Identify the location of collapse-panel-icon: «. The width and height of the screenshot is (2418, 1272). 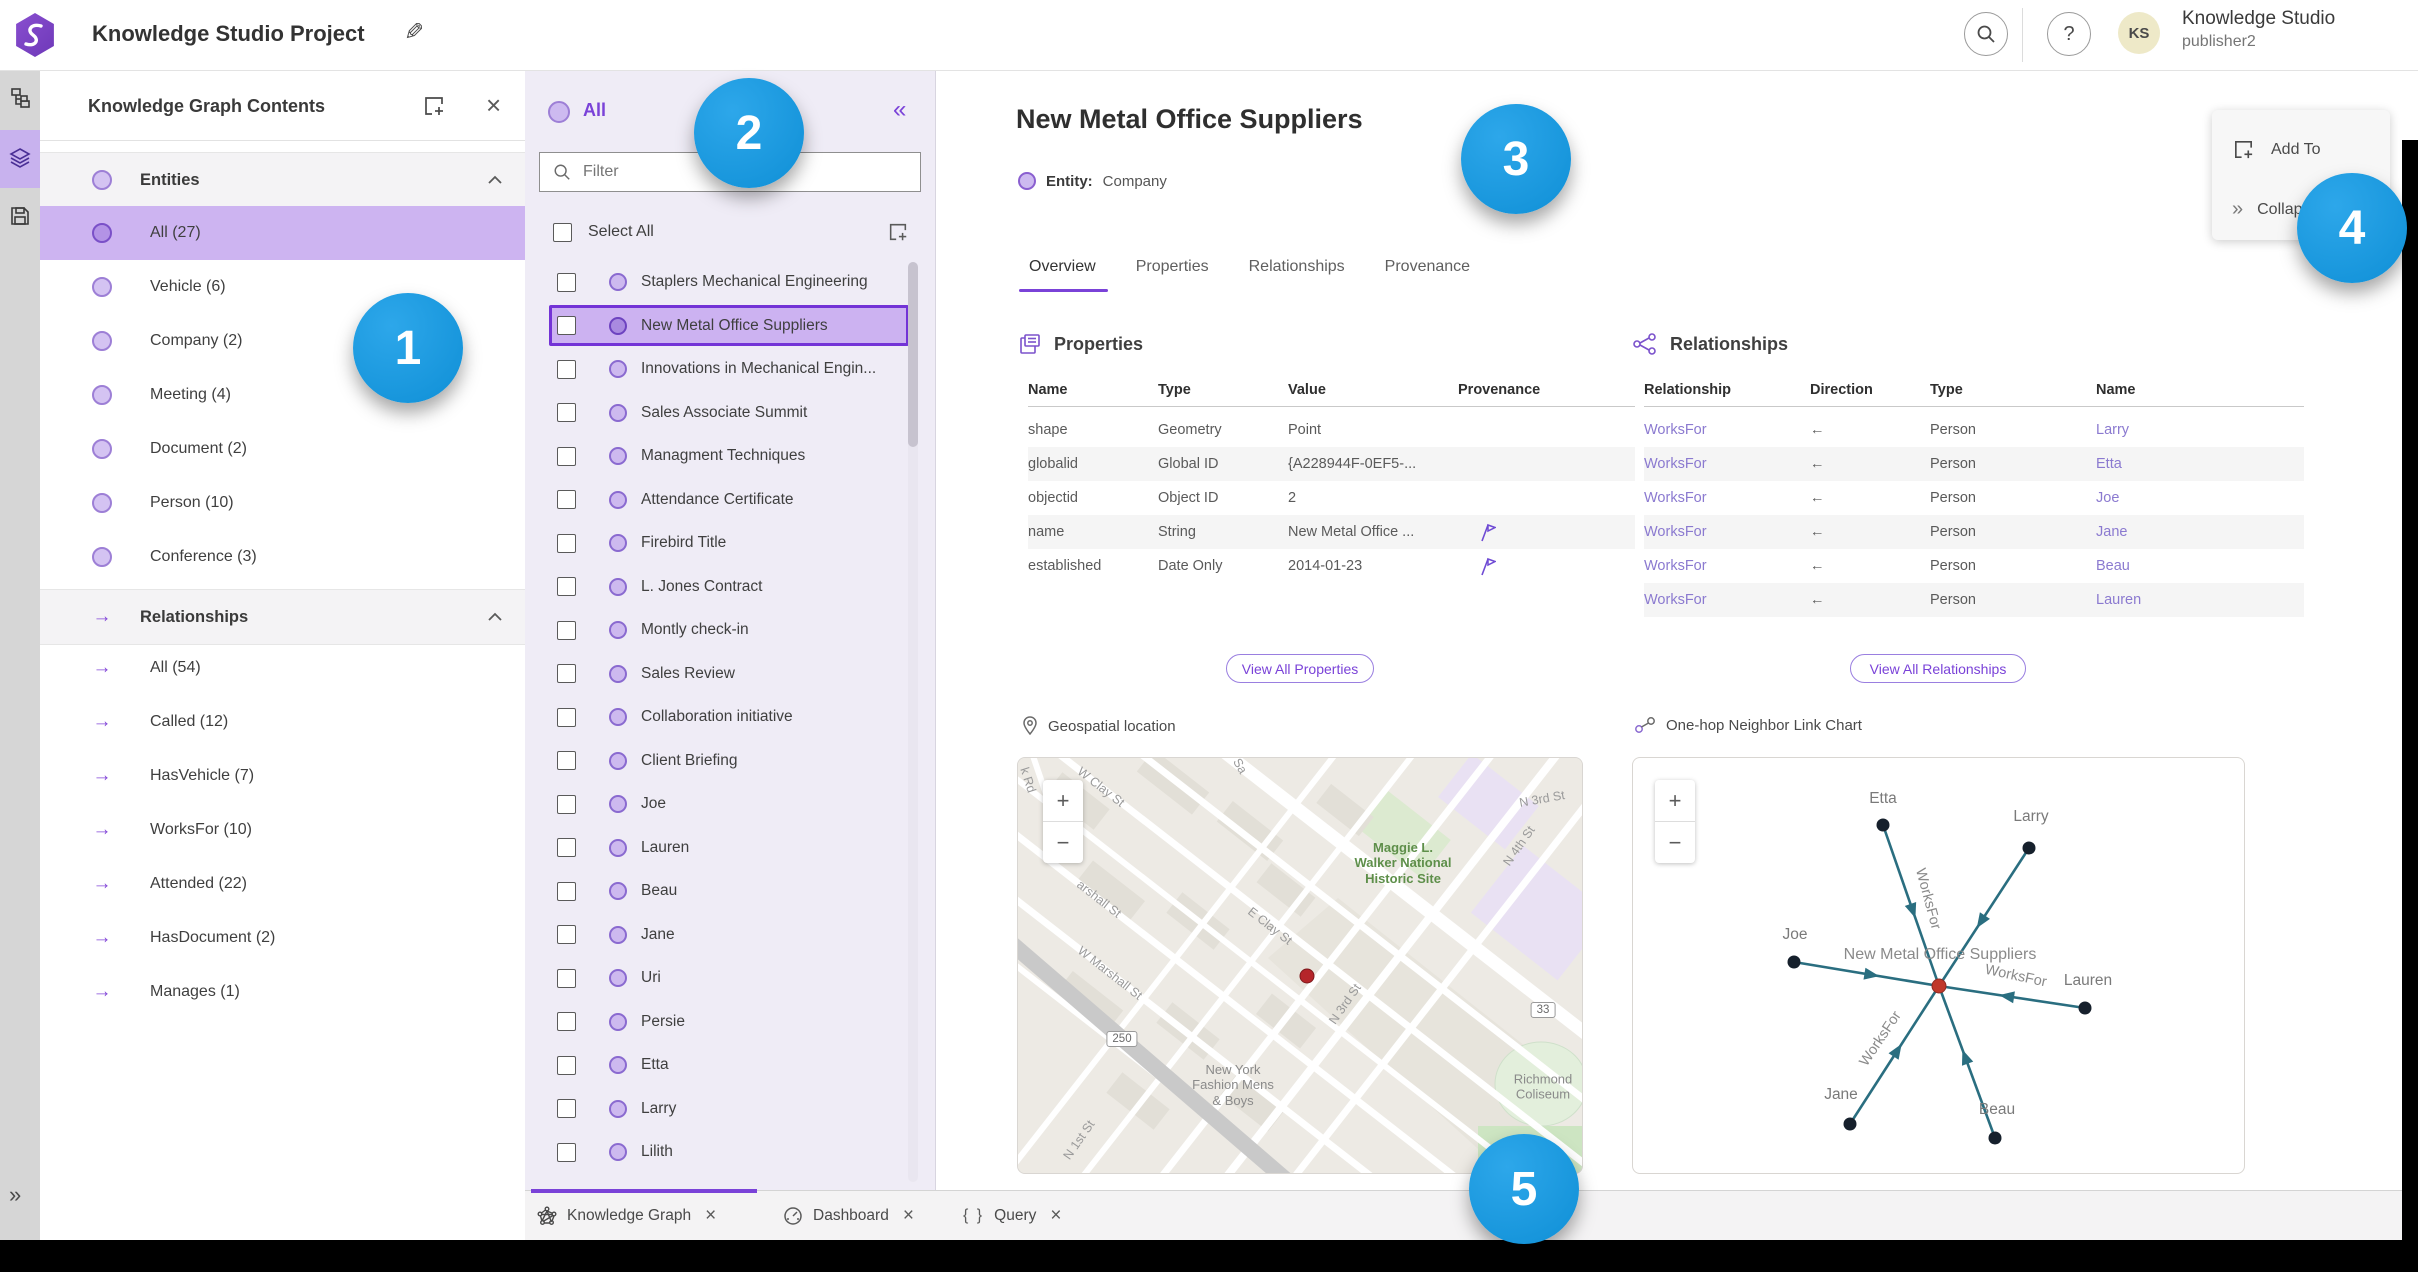
(899, 110).